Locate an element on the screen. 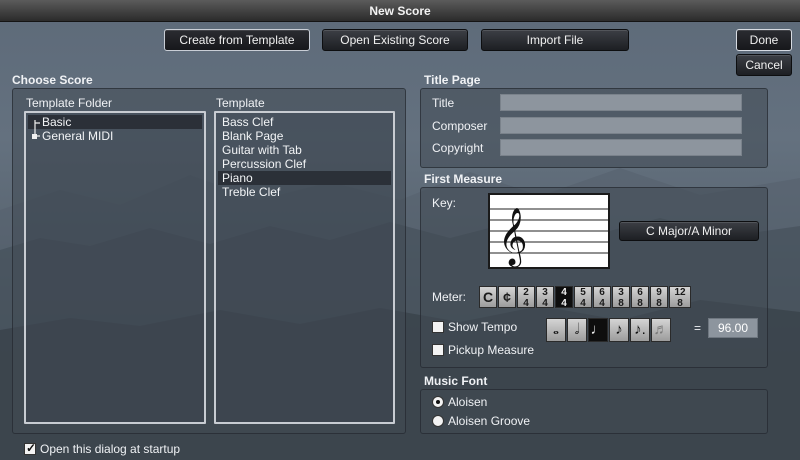 Image resolution: width=800 pixels, height=460 pixels. aloisen-groove-label: Aloisen Groove is located at coordinates (489, 421).